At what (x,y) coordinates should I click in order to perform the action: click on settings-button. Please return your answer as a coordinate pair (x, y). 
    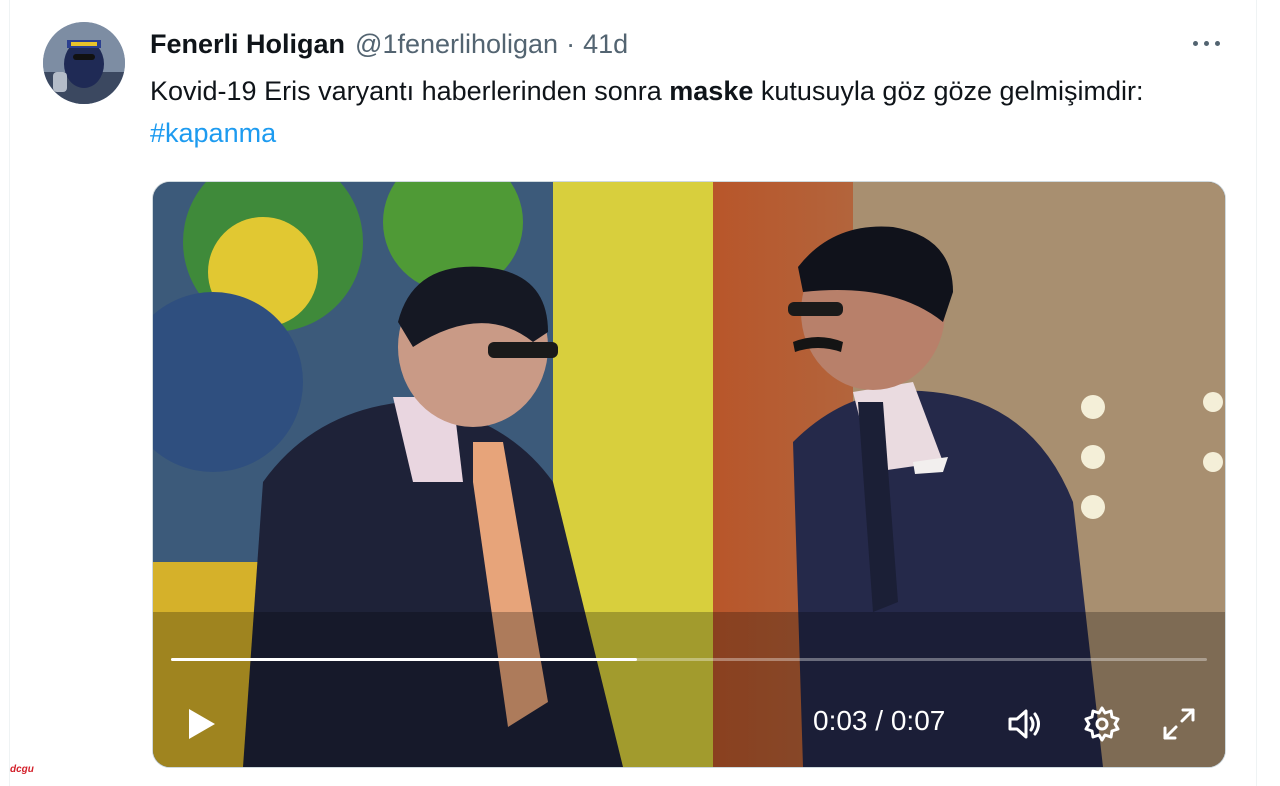
    Looking at the image, I should click on (1102, 724).